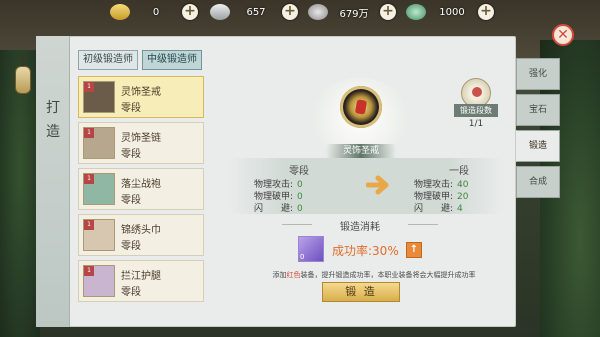 Image resolution: width=600 pixels, height=337 pixels. I want to click on item-name: 锦绣头巾, so click(141, 230).